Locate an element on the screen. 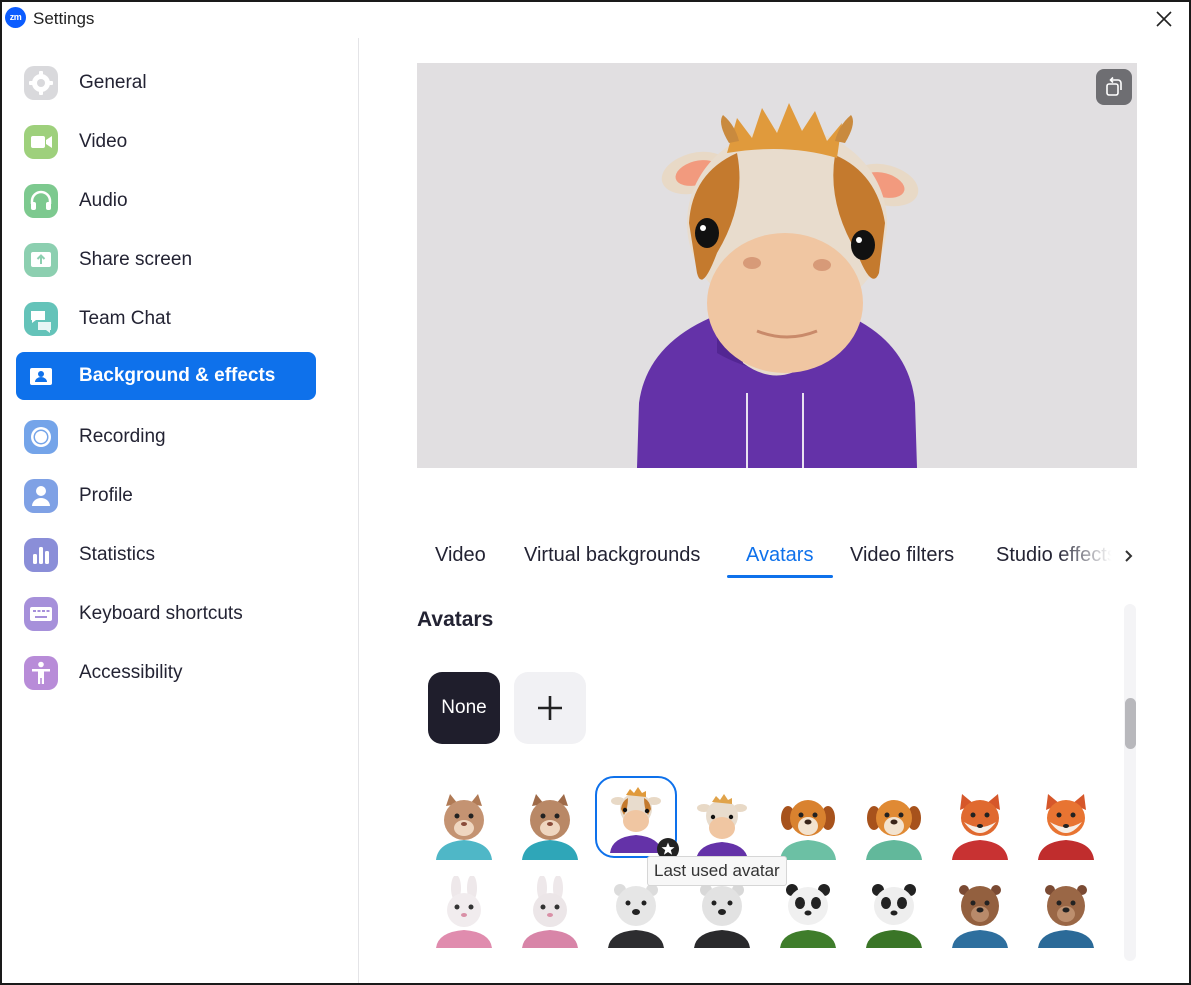 The image size is (1191, 985). close-icon is located at coordinates (1164, 19).